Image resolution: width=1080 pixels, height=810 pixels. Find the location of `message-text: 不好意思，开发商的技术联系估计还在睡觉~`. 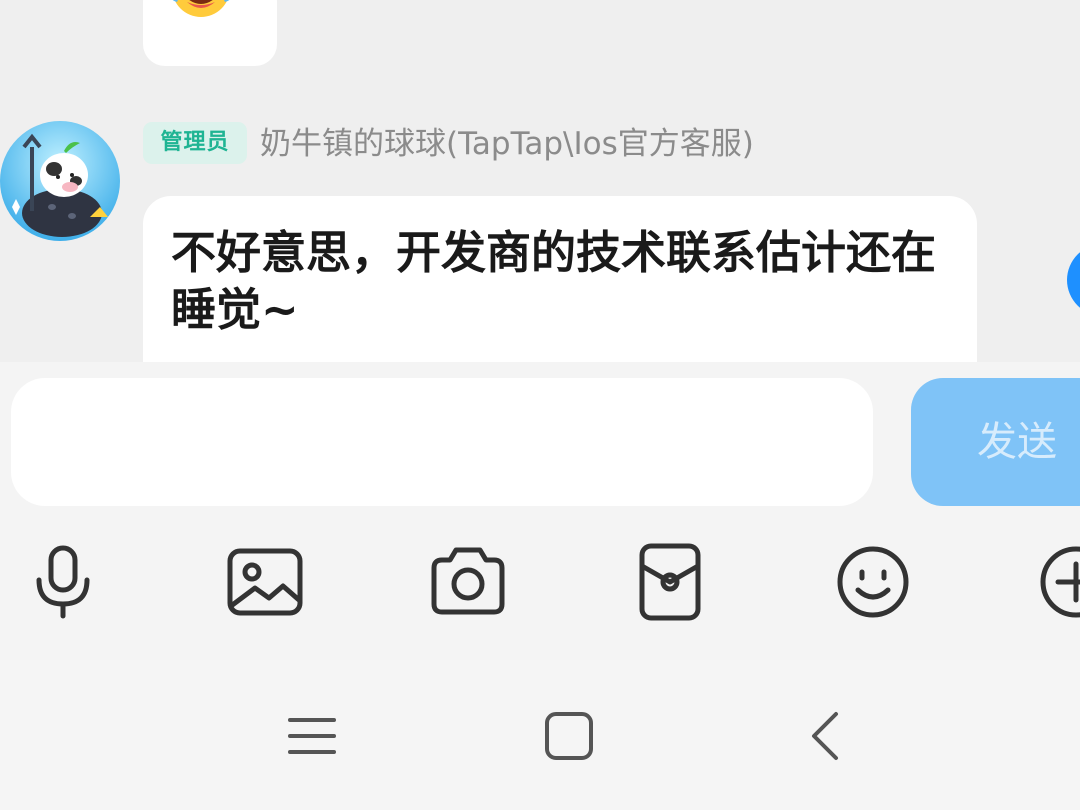

message-text: 不好意思，开发商的技术联系估计还在睡觉~ is located at coordinates (554, 281).